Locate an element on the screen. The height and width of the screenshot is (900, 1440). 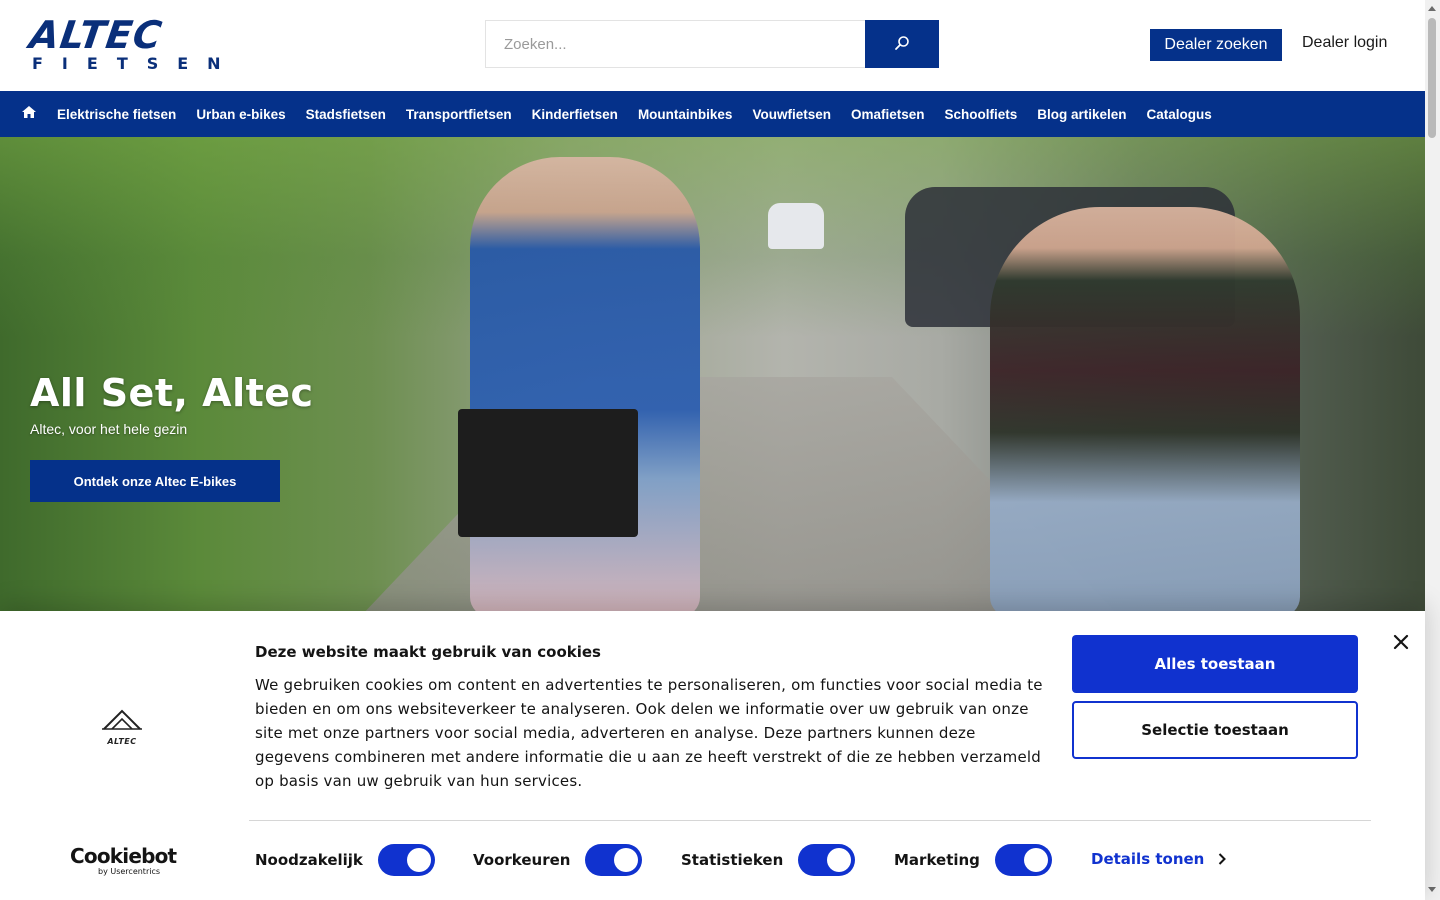
nav-item-mountainbikes: Mountainbikes is located at coordinates (685, 114).